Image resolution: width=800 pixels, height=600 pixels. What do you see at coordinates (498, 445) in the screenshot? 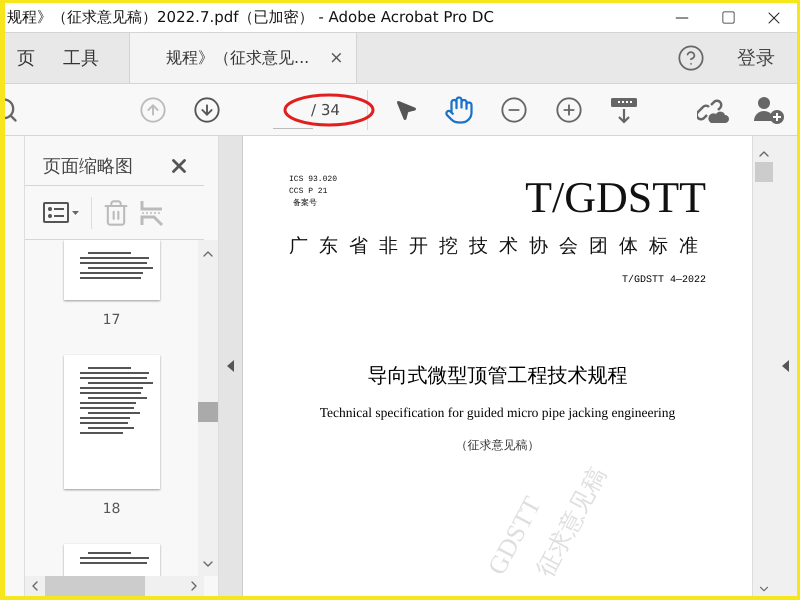
I see `draft-status: （征求意见稿）` at bounding box center [498, 445].